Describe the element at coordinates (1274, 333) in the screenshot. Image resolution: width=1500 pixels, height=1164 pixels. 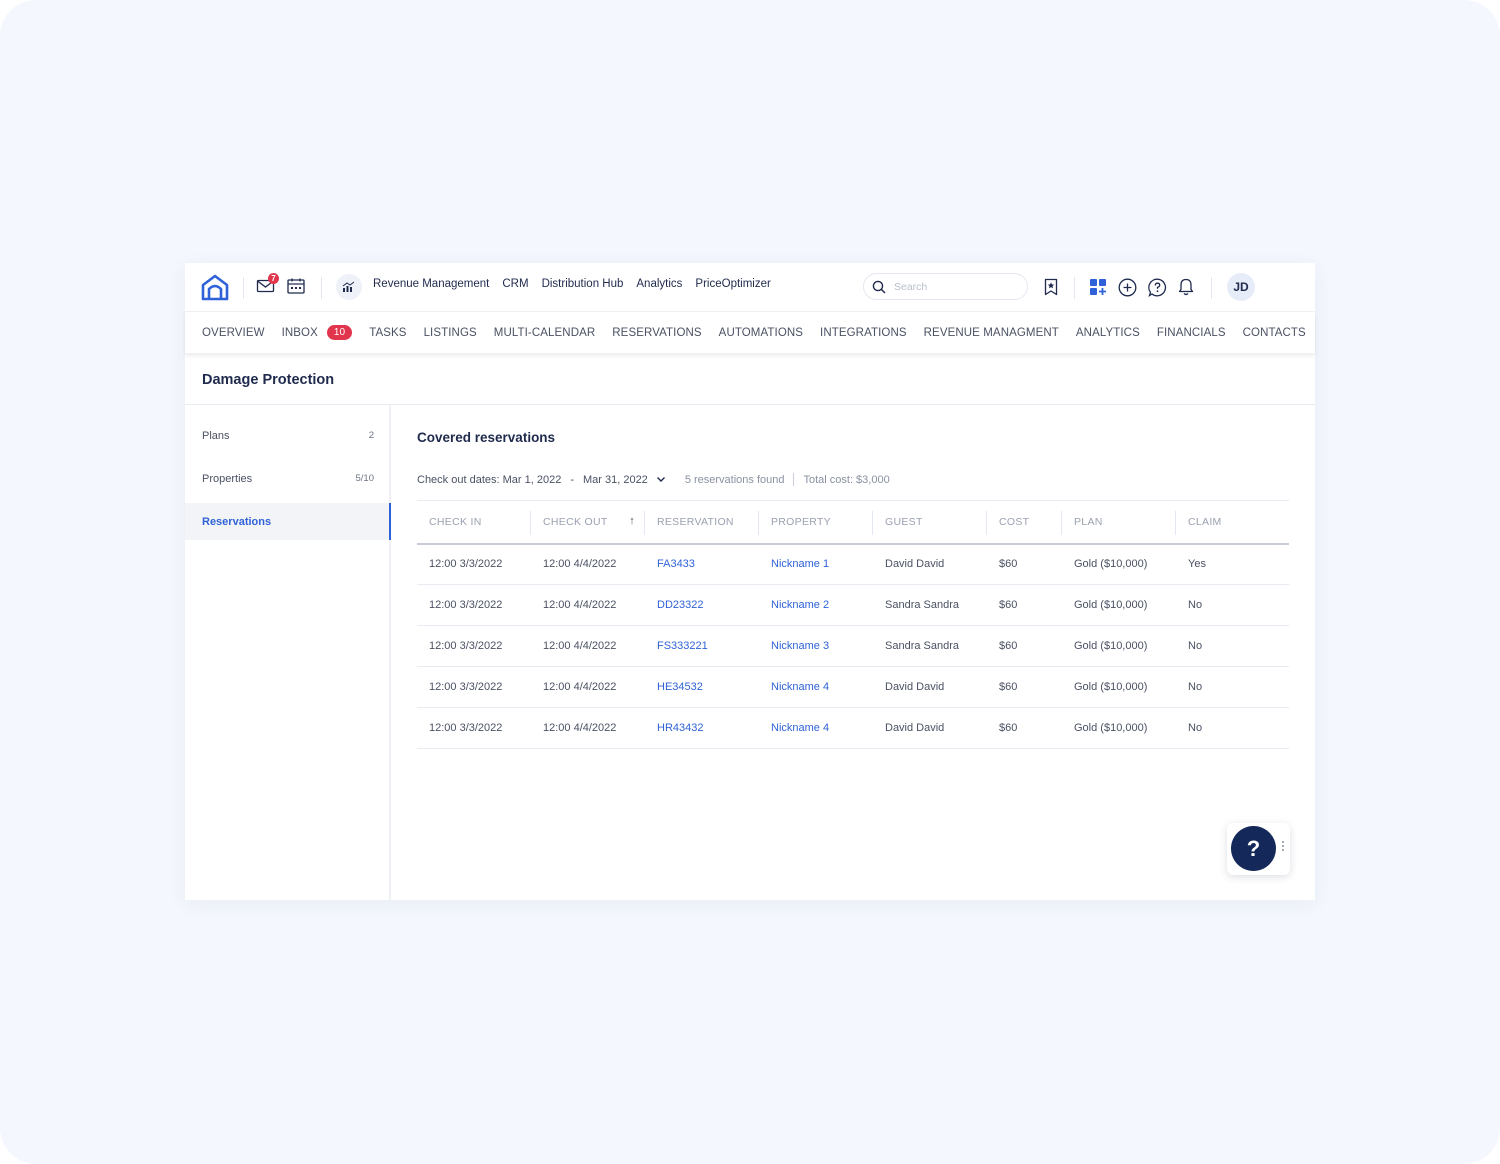
I see `nav-contacts: CONTACTS` at that location.